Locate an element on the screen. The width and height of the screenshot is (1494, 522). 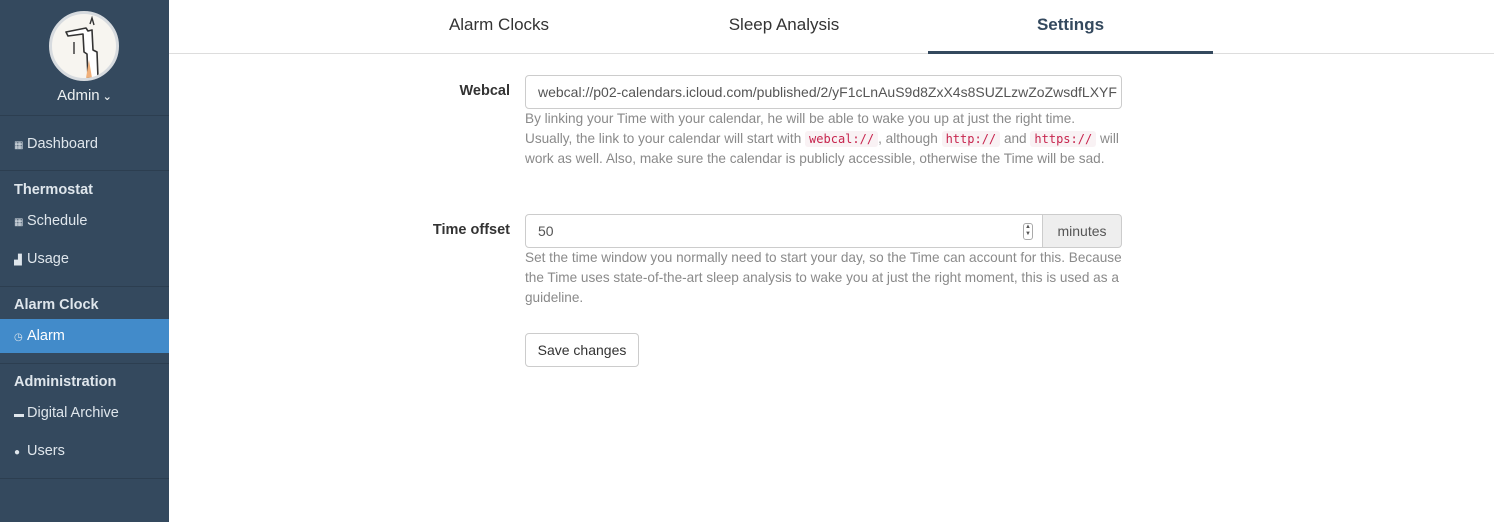
calendar-icon: ▦ is located at coordinates (19, 222).